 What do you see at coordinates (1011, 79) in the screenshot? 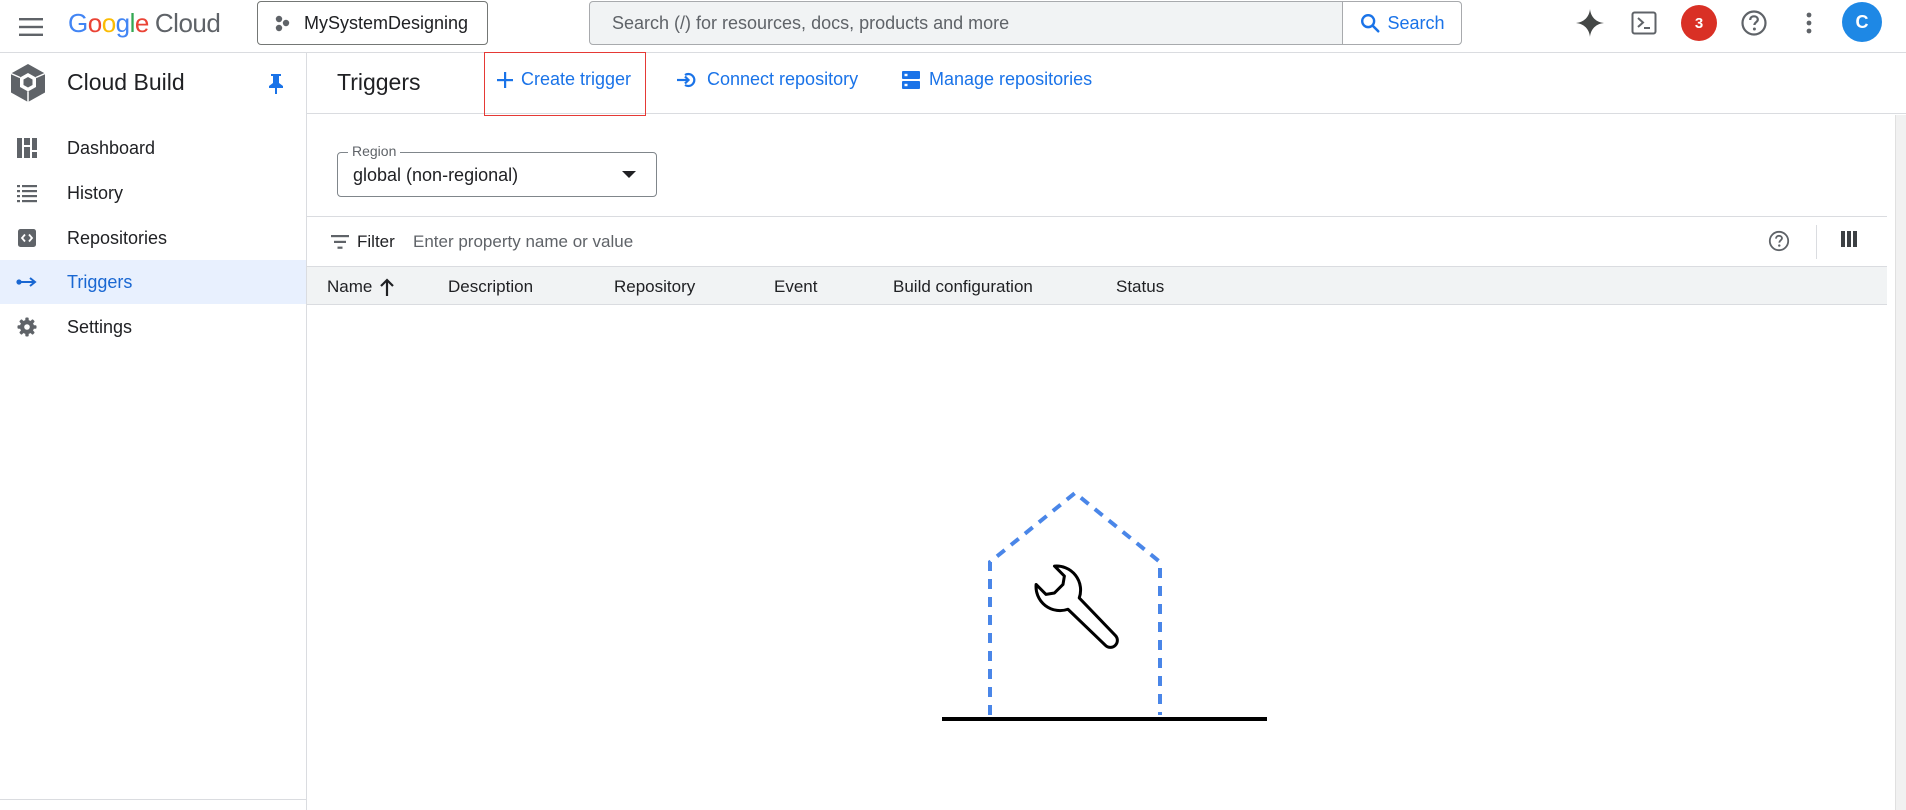
I see `manage-repositories-label: Manage repositories` at bounding box center [1011, 79].